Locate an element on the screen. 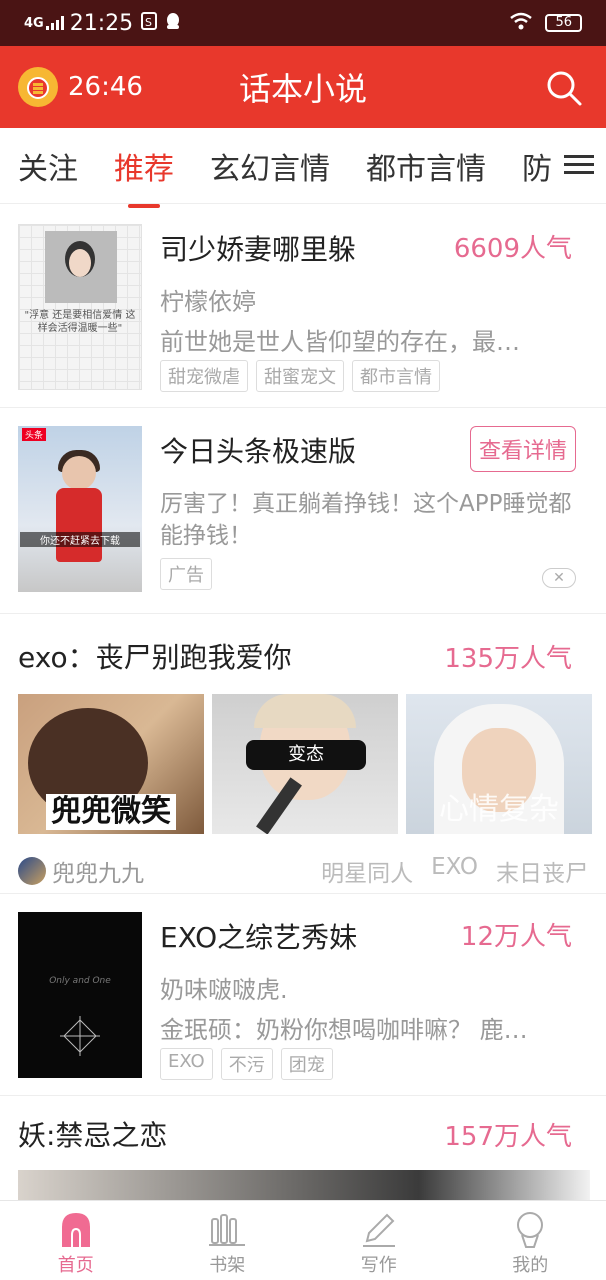 The image size is (606, 1280). author-avatar is located at coordinates (32, 871).